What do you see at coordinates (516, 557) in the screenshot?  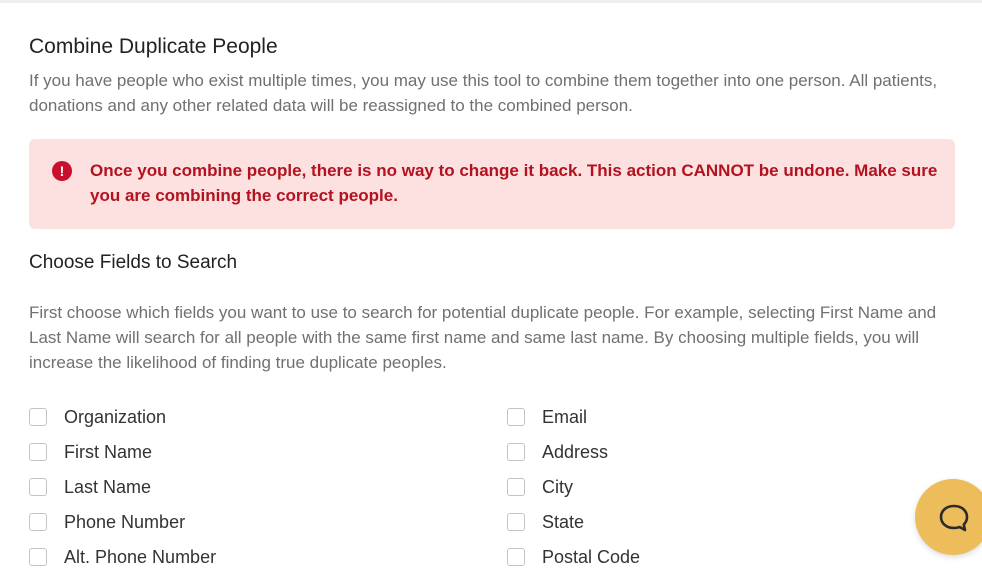 I see `checkbox-postal-code` at bounding box center [516, 557].